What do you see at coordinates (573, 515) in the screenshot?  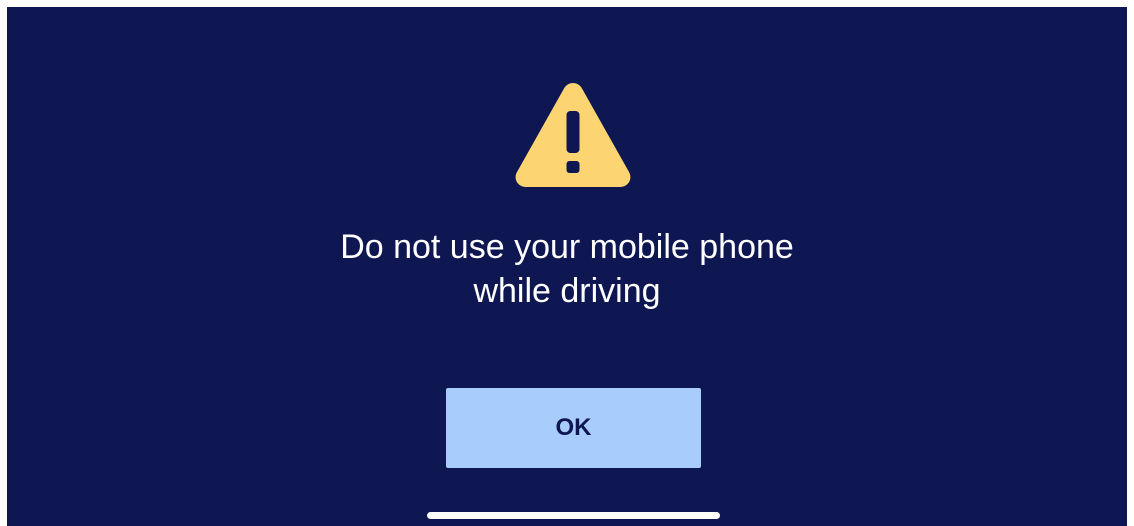 I see `home-indicator` at bounding box center [573, 515].